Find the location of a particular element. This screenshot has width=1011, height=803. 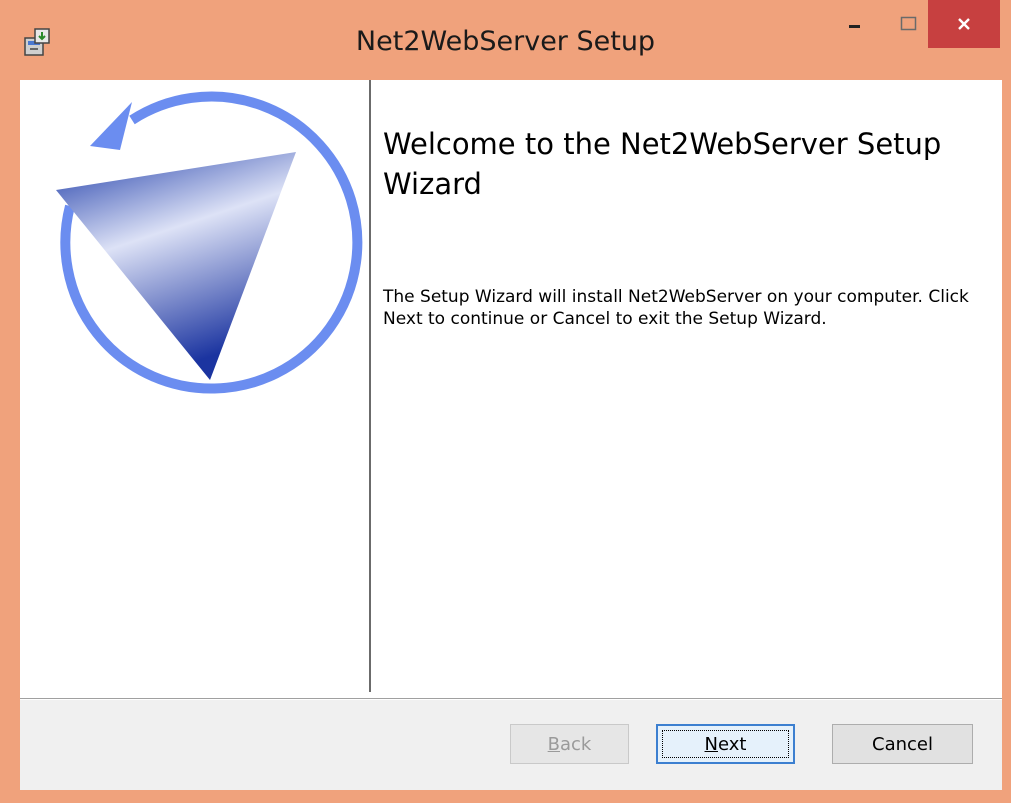

next-button: Next is located at coordinates (725, 744).